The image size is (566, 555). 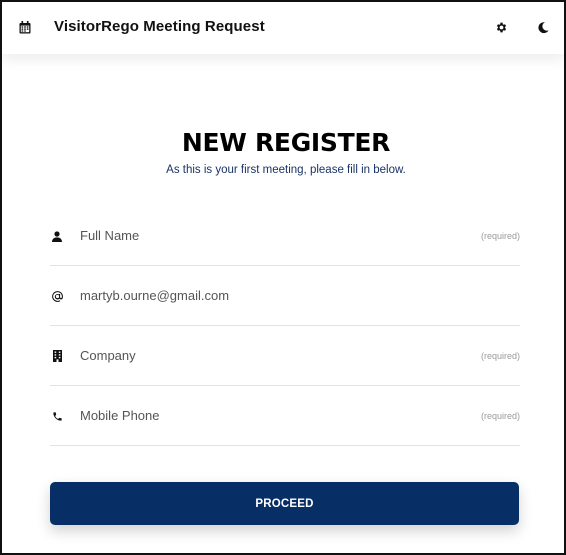 What do you see at coordinates (57, 236) in the screenshot?
I see `user-icon` at bounding box center [57, 236].